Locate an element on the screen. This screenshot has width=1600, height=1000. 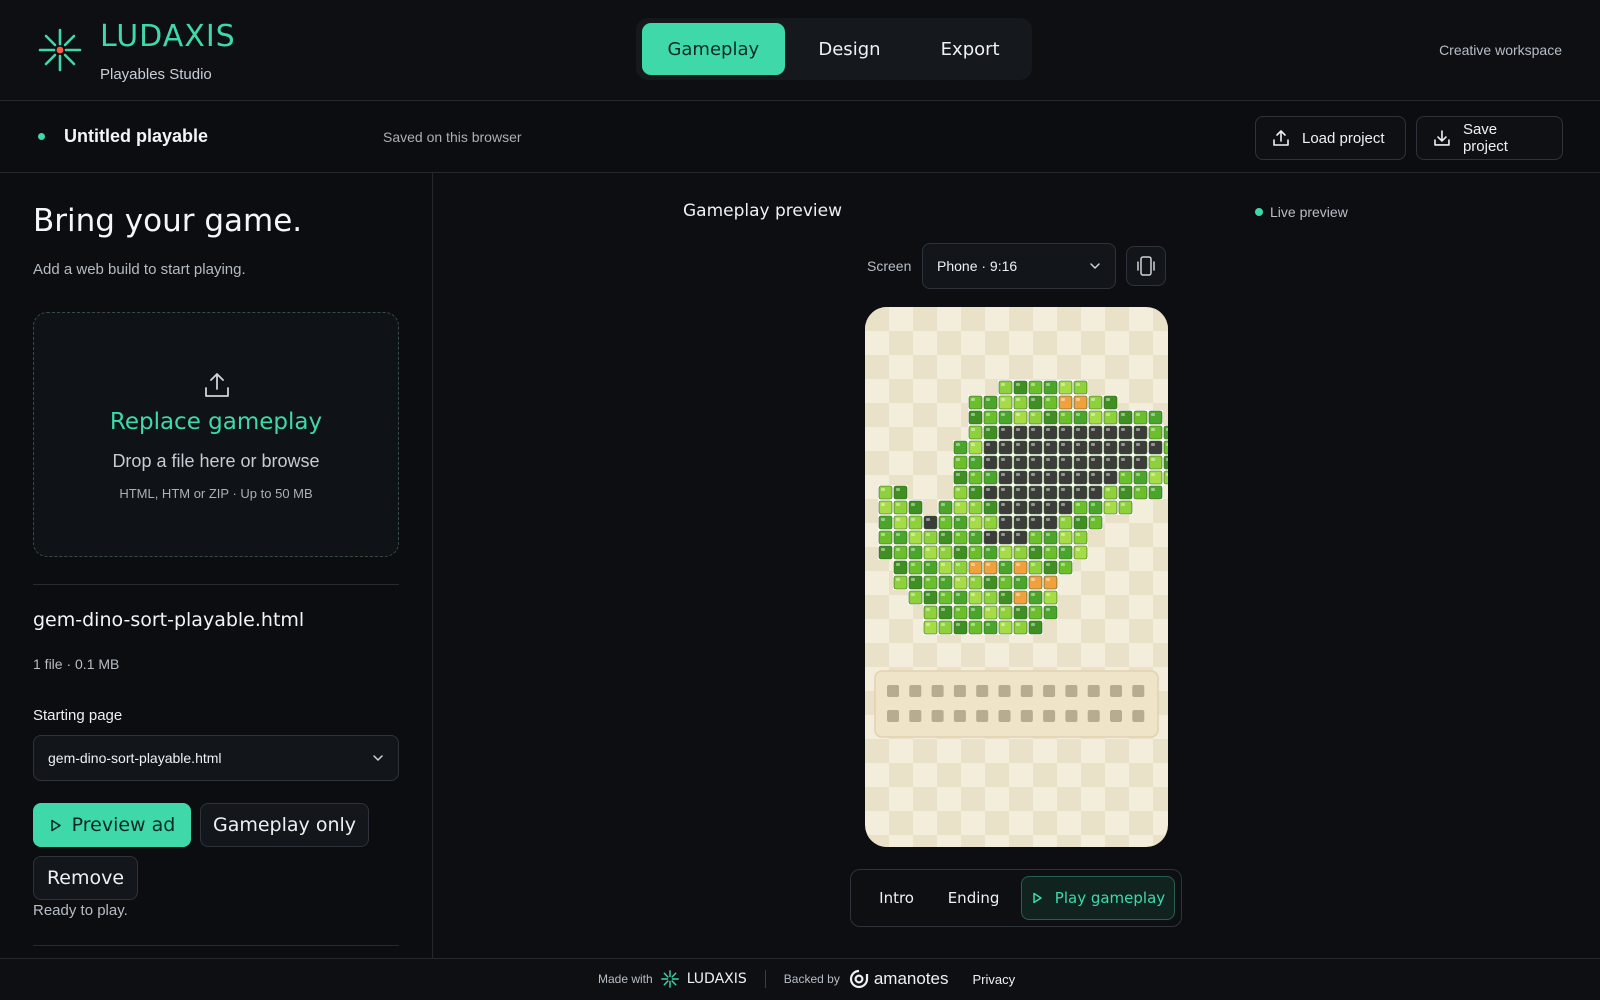
status-text: Ready to play. is located at coordinates (80, 910).